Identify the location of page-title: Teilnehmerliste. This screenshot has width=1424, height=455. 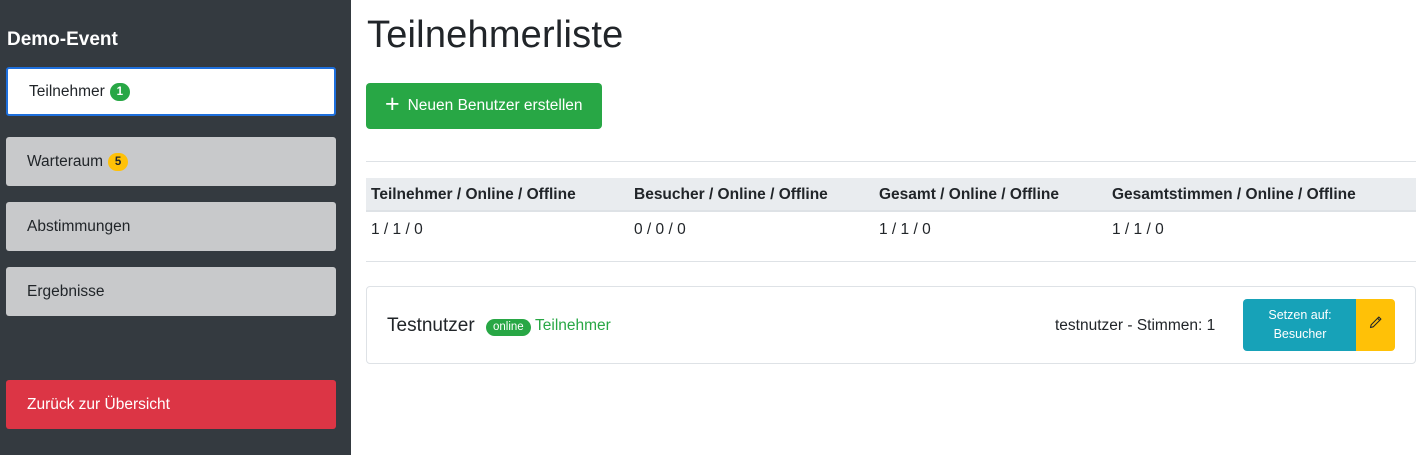
(495, 35).